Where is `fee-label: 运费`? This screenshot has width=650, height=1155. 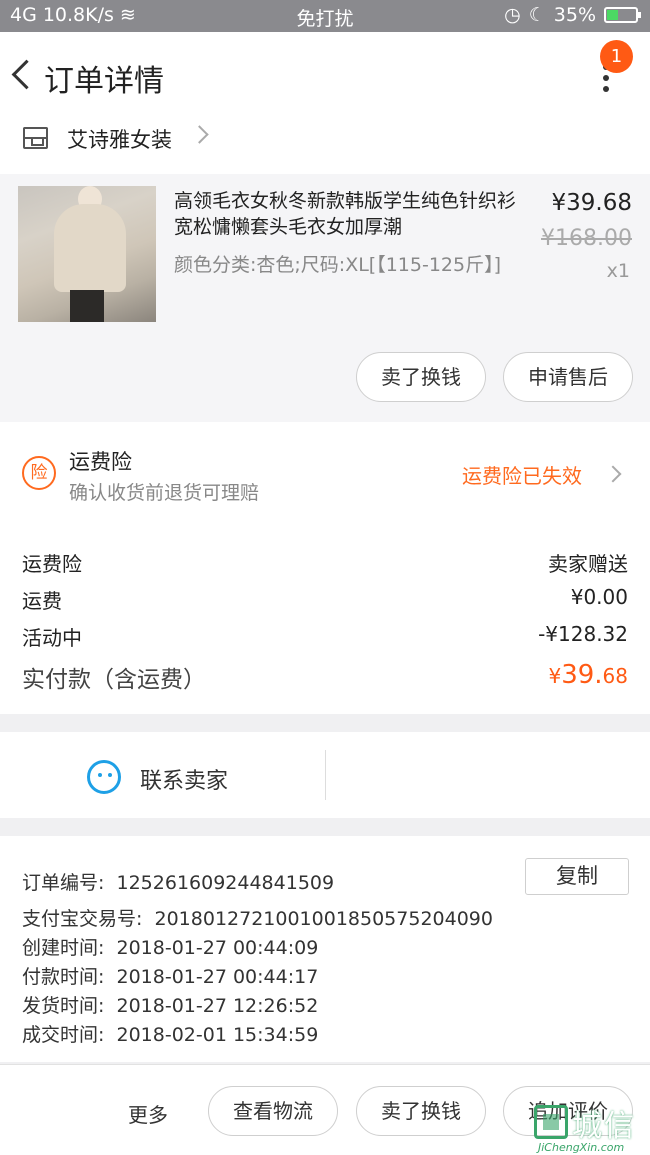
fee-label: 运费 is located at coordinates (42, 601).